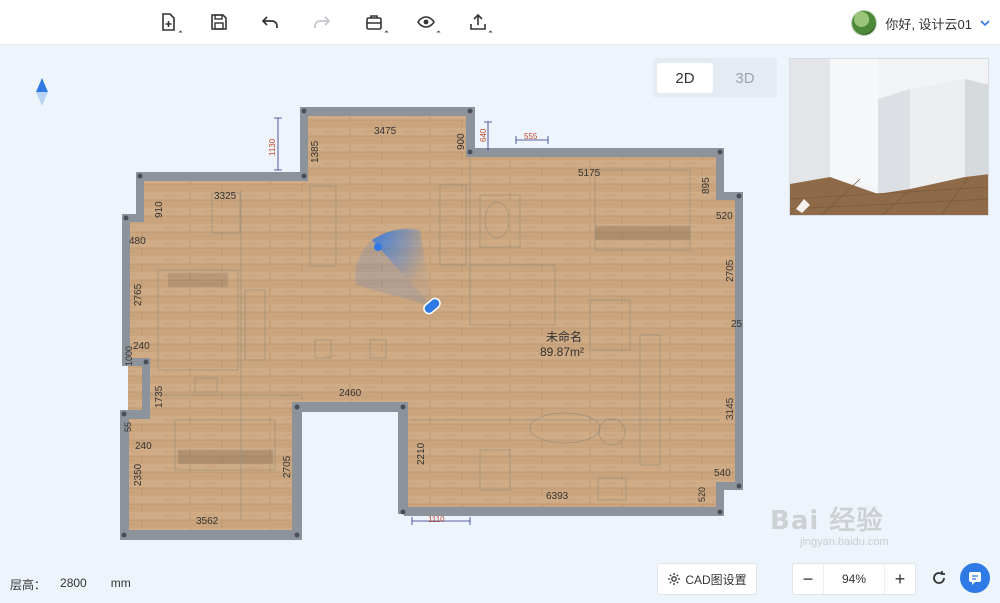 The image size is (1000, 603). I want to click on dim-top-right: 5175, so click(589, 173).